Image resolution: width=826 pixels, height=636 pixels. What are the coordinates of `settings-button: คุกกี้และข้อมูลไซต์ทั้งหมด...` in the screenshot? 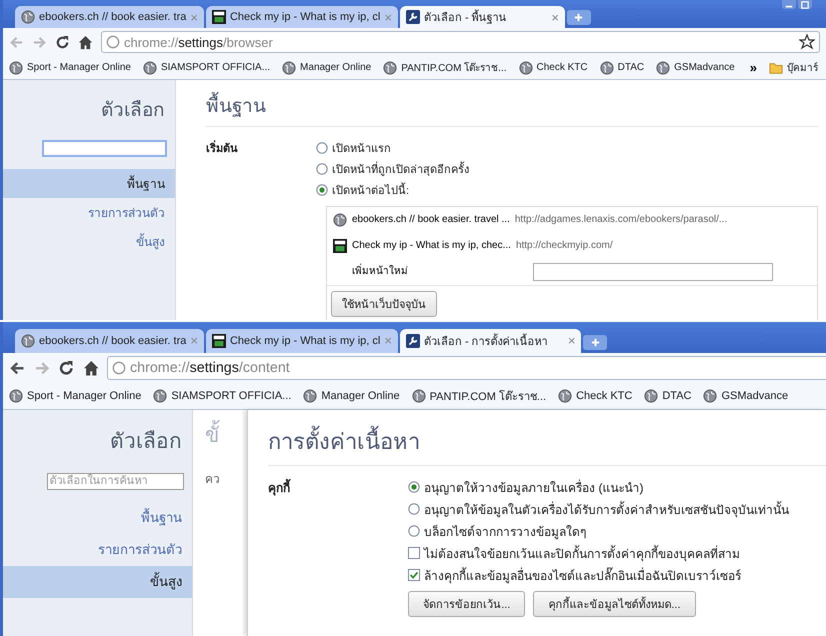 It's located at (614, 603).